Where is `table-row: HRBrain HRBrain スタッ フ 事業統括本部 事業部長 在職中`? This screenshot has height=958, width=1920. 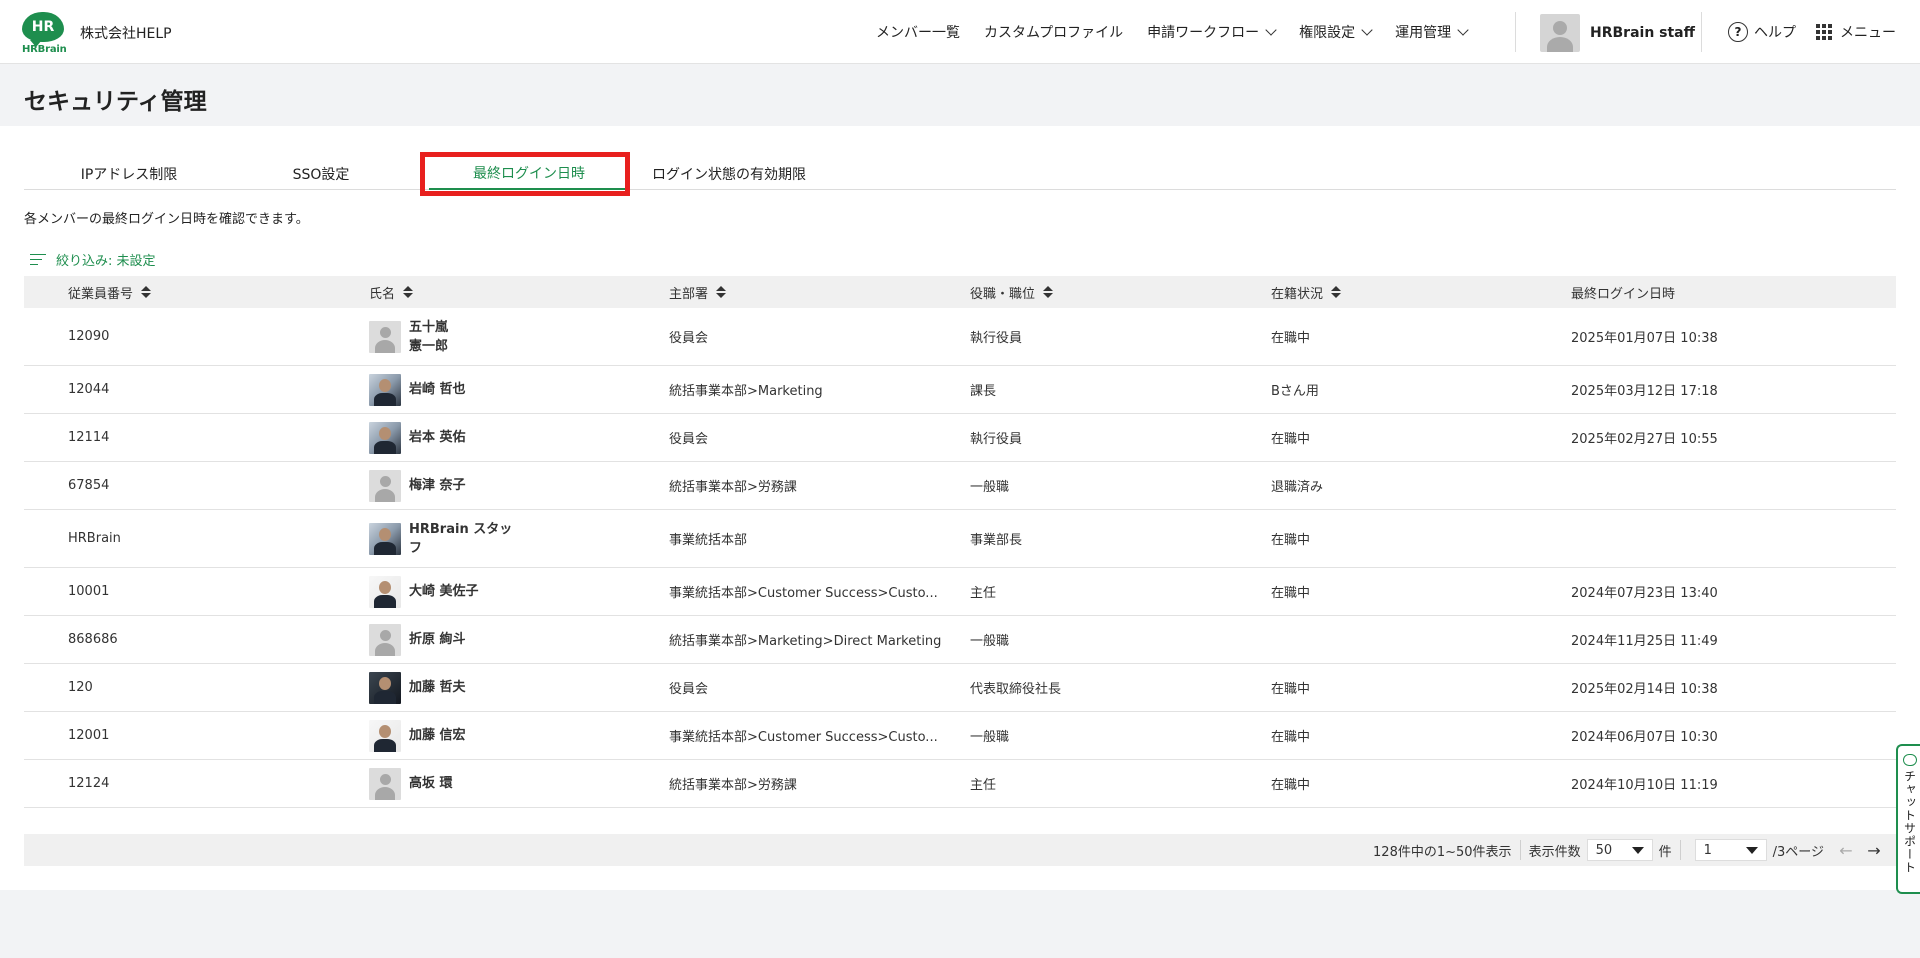
table-row: HRBrain HRBrain スタッ フ 事業統括本部 事業部長 在職中 is located at coordinates (960, 539).